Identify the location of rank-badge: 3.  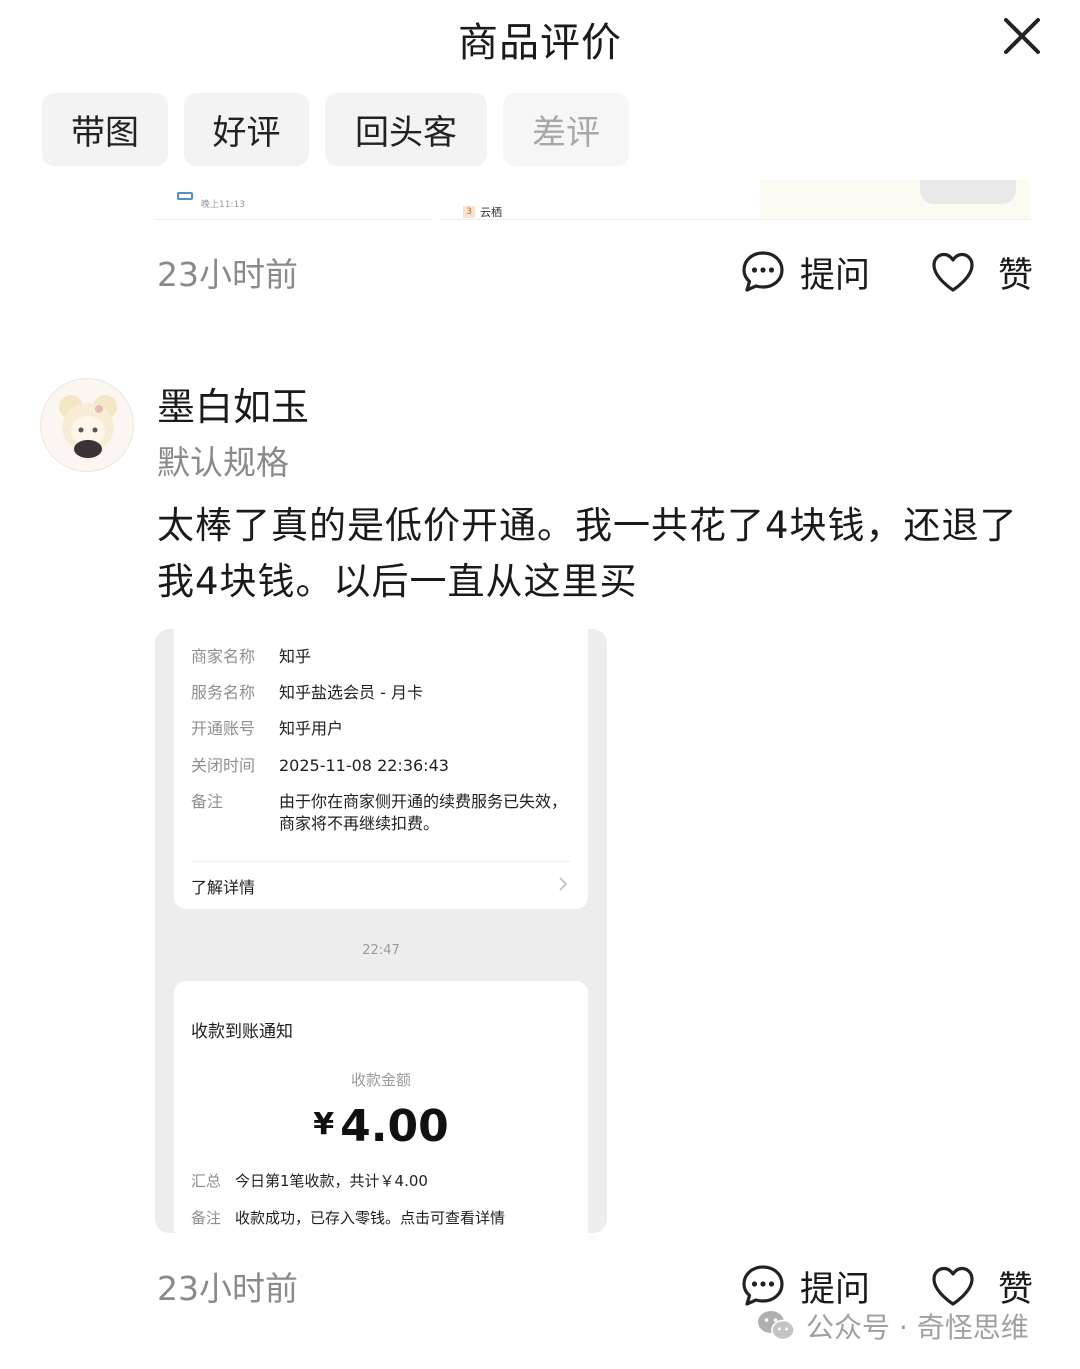
(469, 212).